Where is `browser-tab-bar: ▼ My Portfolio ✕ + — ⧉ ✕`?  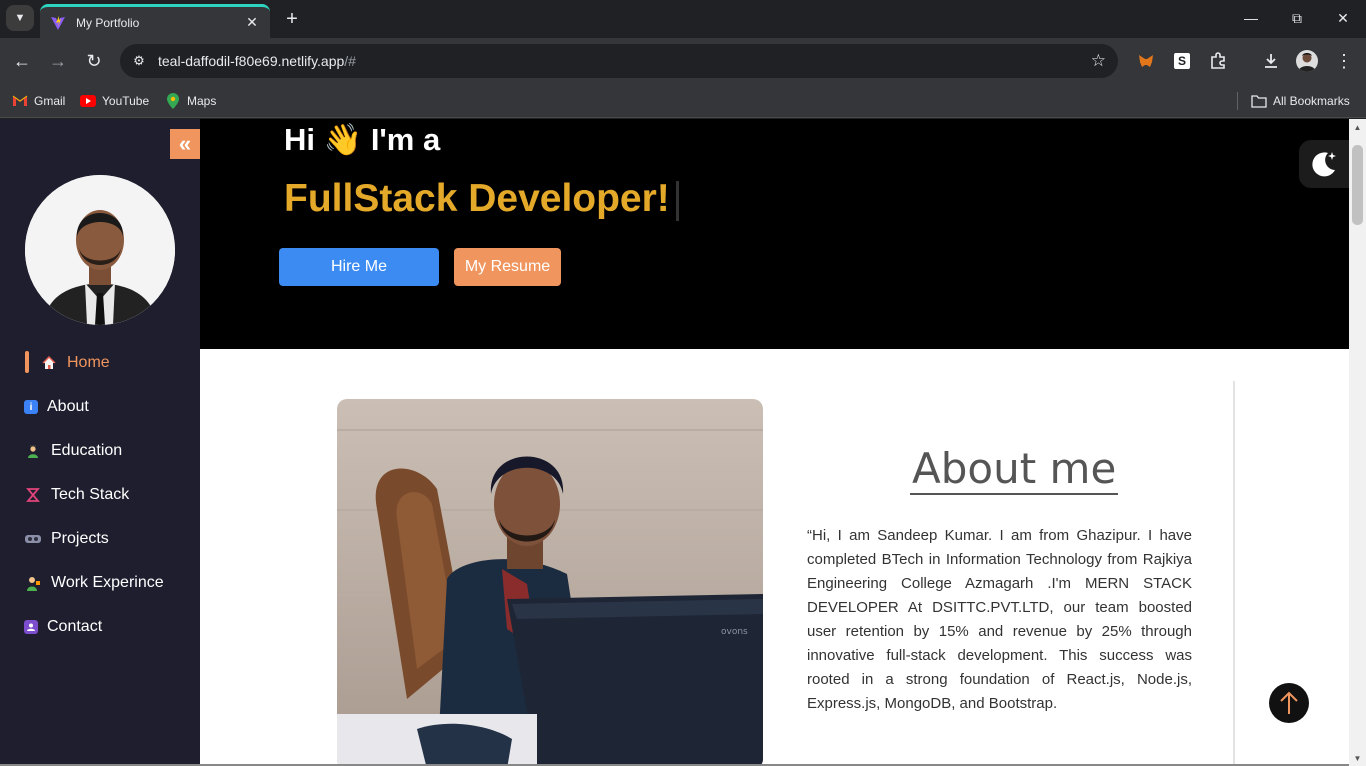 browser-tab-bar: ▼ My Portfolio ✕ + — ⧉ ✕ is located at coordinates (683, 19).